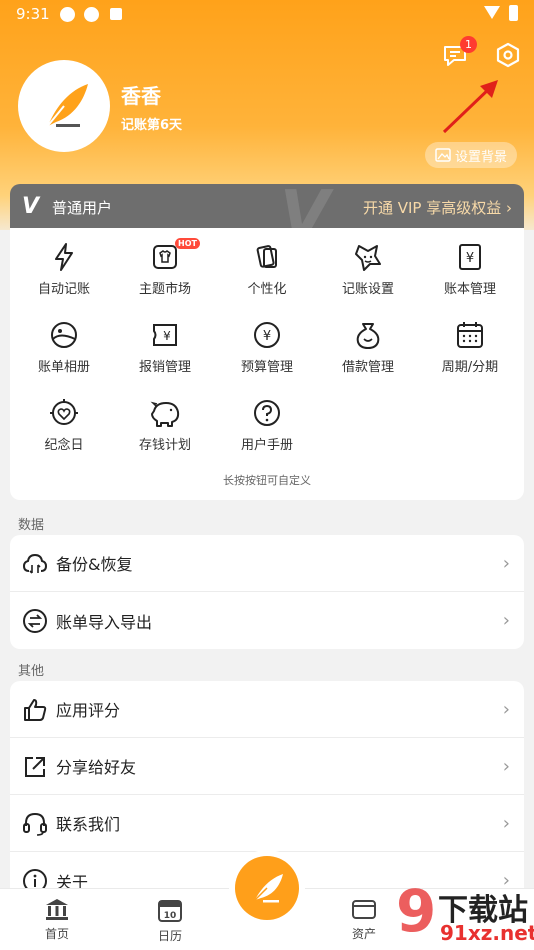 Image resolution: width=534 pixels, height=950 pixels. I want to click on grid-item-budget: ¥ 预算管理, so click(267, 355).